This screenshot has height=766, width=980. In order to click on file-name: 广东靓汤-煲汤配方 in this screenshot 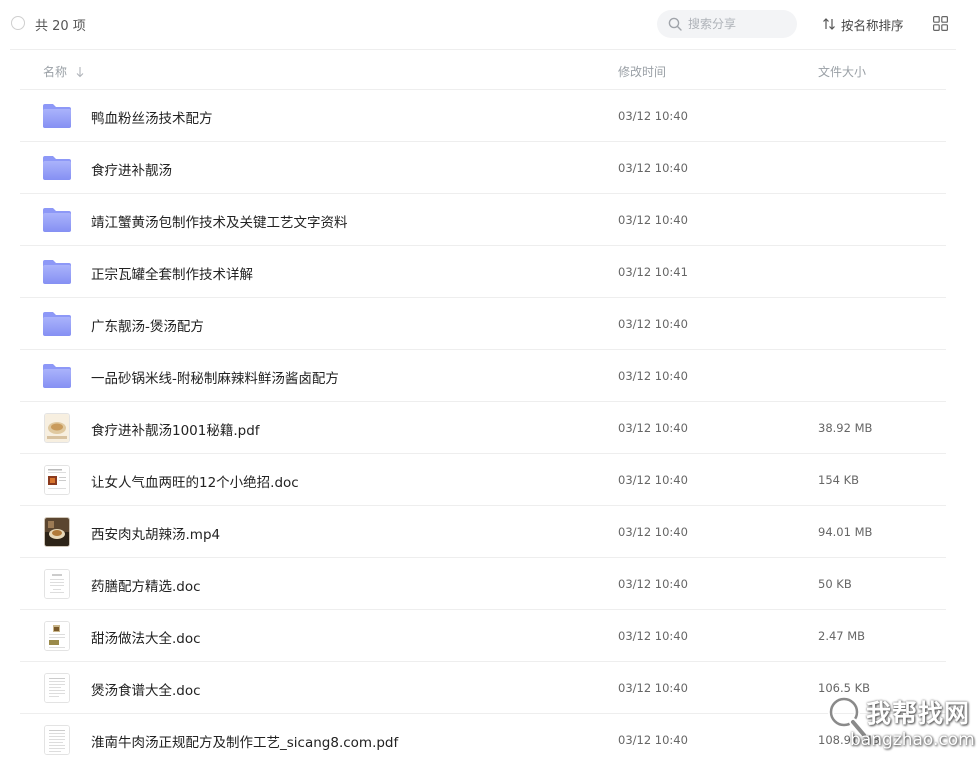, I will do `click(147, 327)`.